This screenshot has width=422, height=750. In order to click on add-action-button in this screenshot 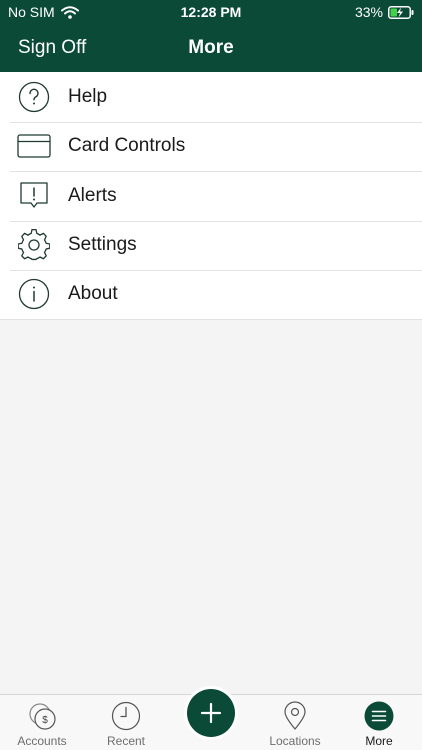, I will do `click(211, 713)`.